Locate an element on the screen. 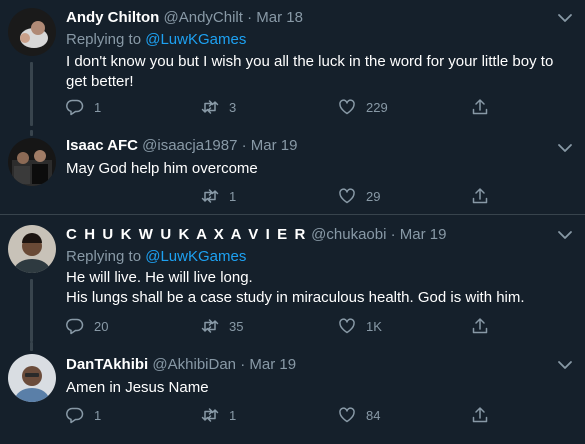 This screenshot has width=585, height=444. like-count: 229 is located at coordinates (377, 107).